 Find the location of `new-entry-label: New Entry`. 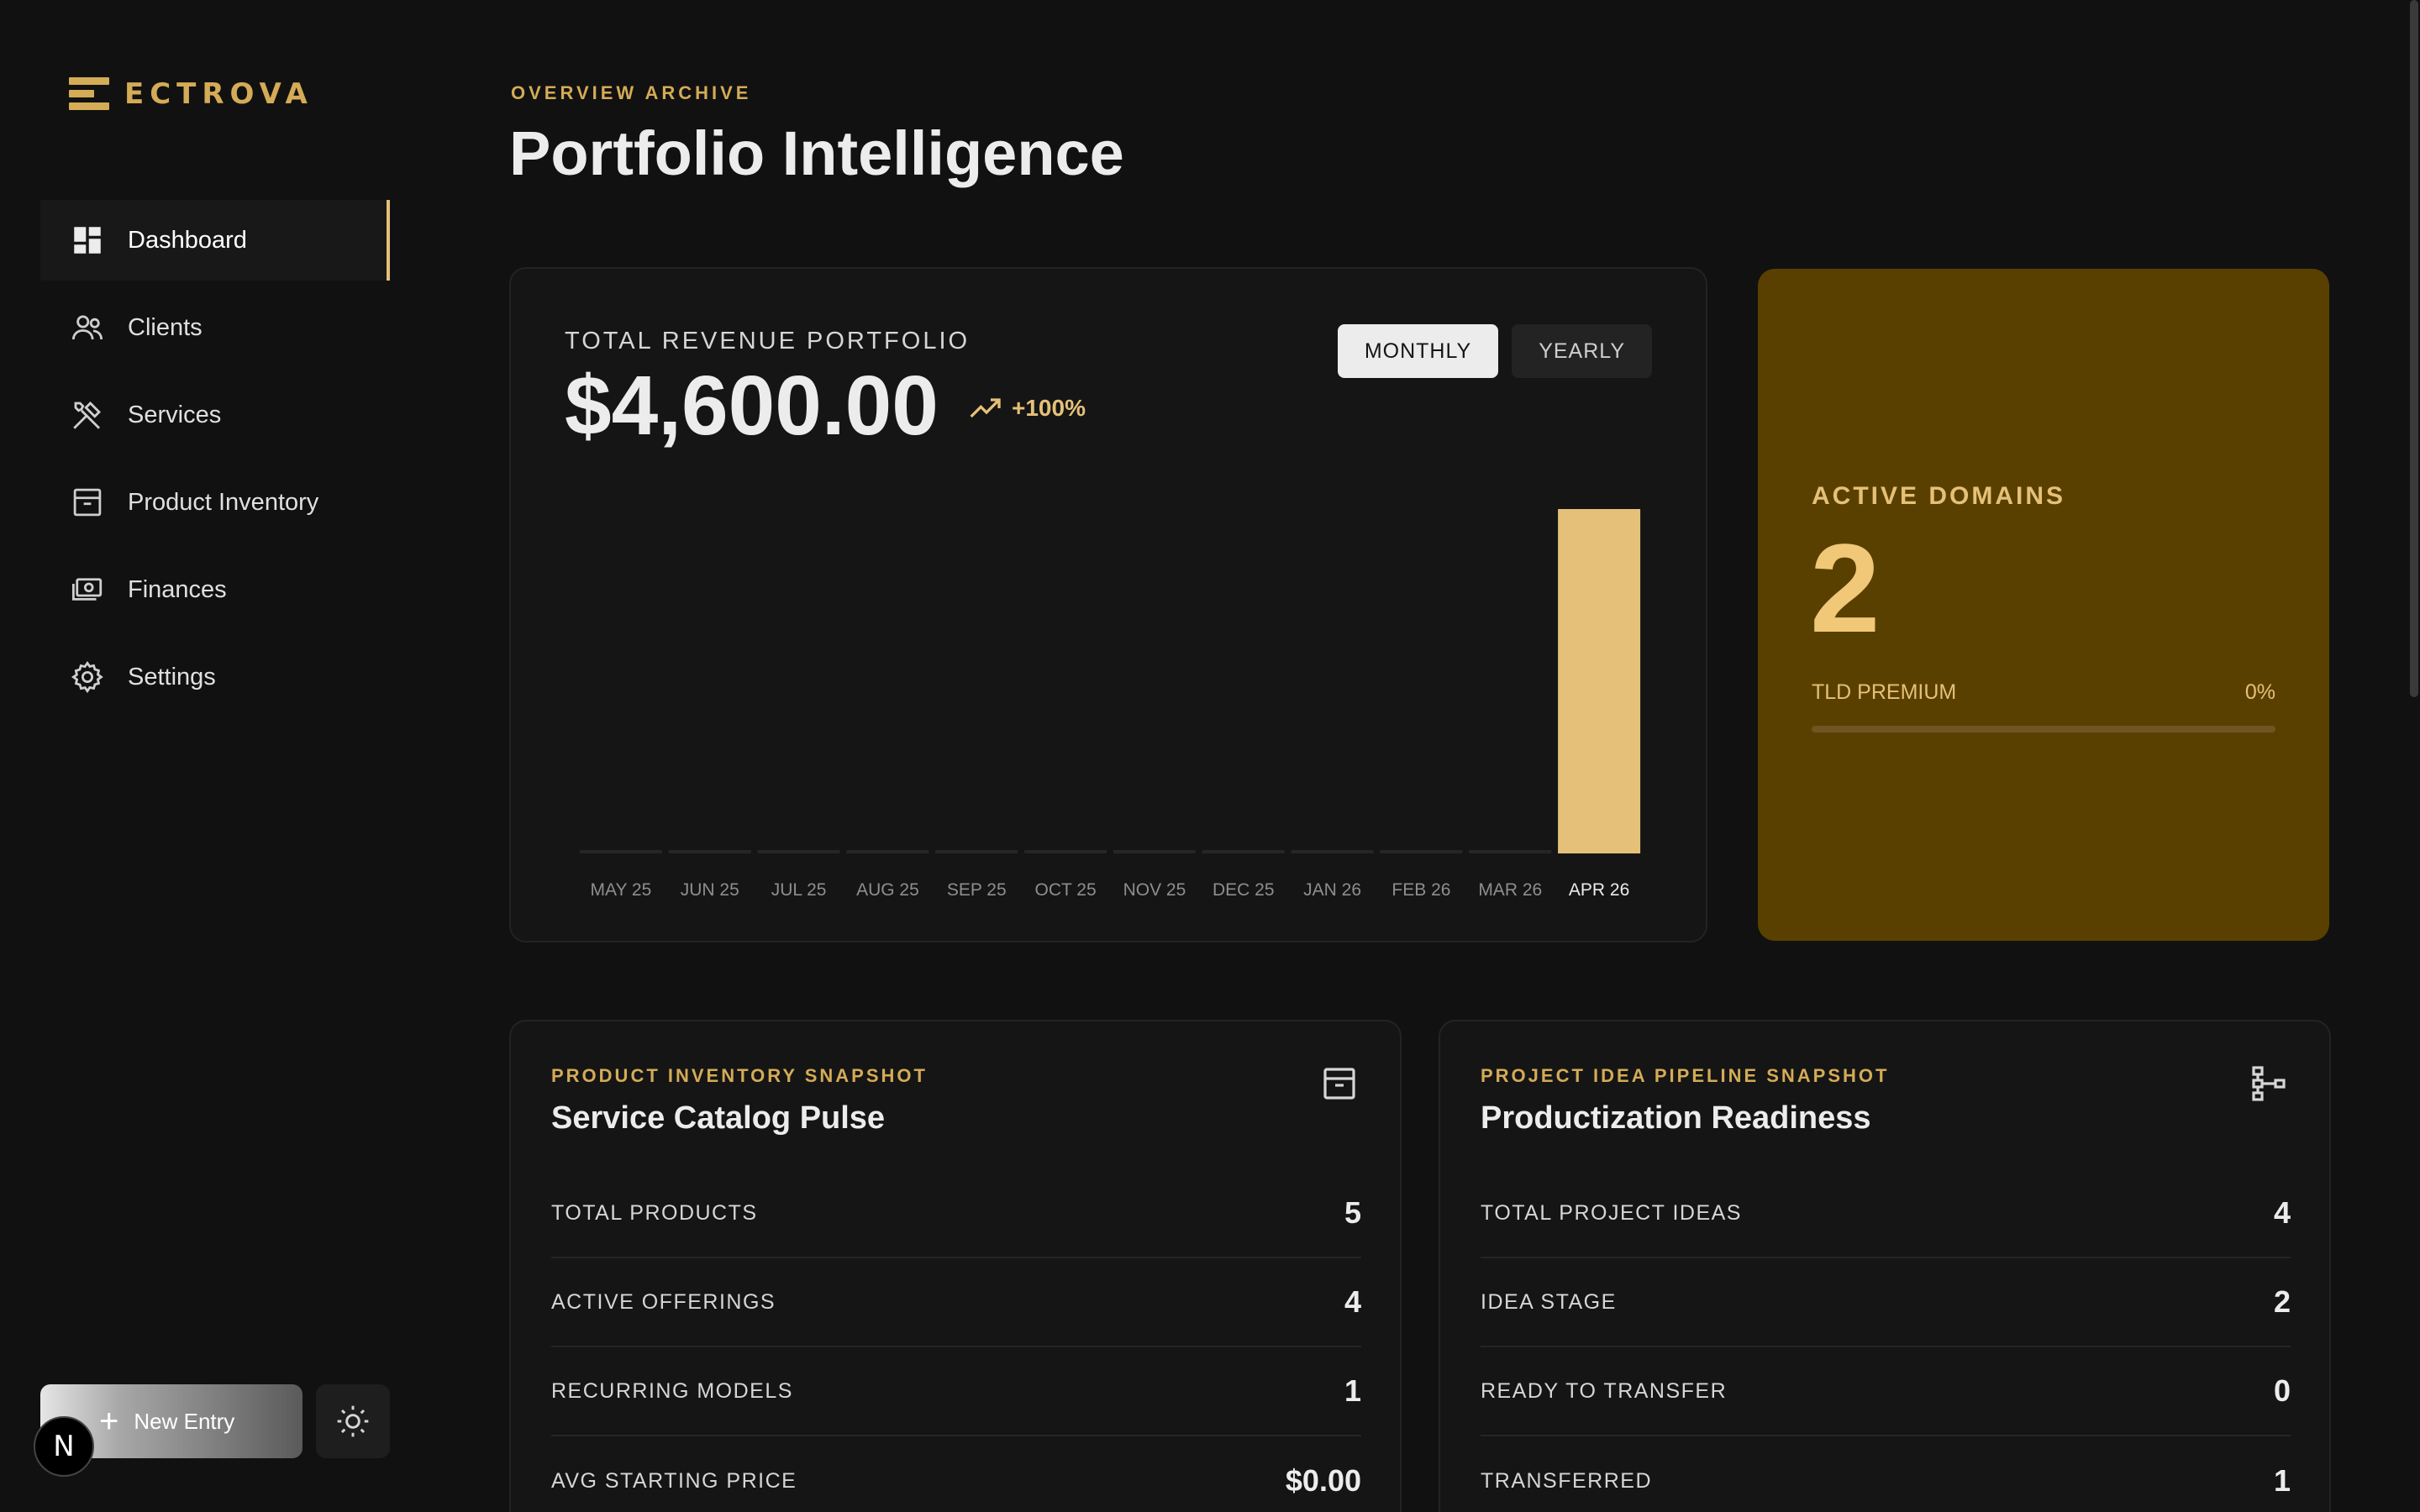

new-entry-label: New Entry is located at coordinates (184, 1421).